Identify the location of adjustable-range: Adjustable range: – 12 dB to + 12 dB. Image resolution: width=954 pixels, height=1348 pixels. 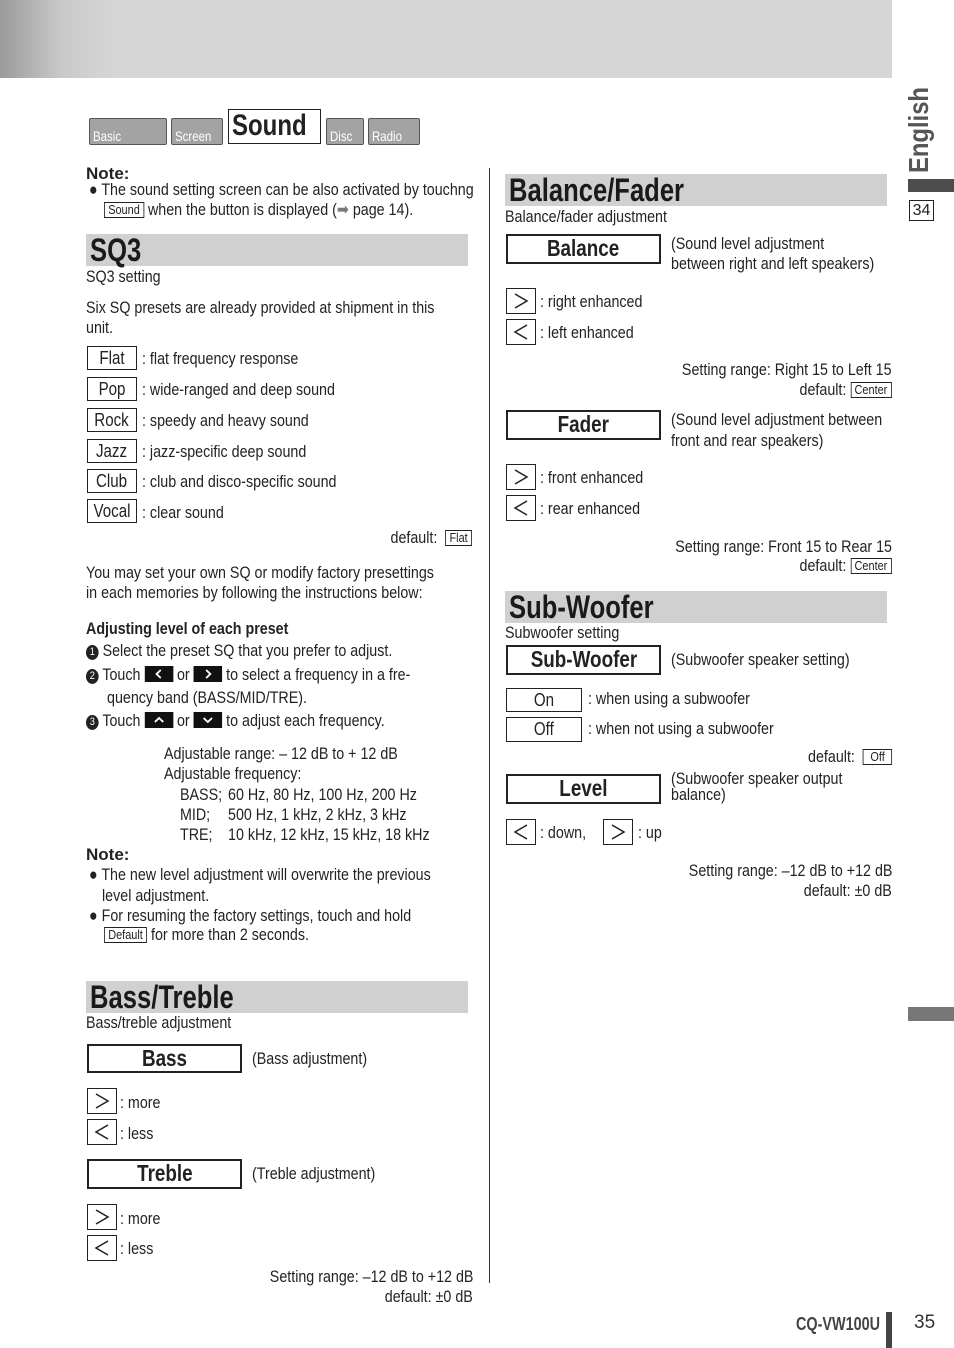
(281, 753).